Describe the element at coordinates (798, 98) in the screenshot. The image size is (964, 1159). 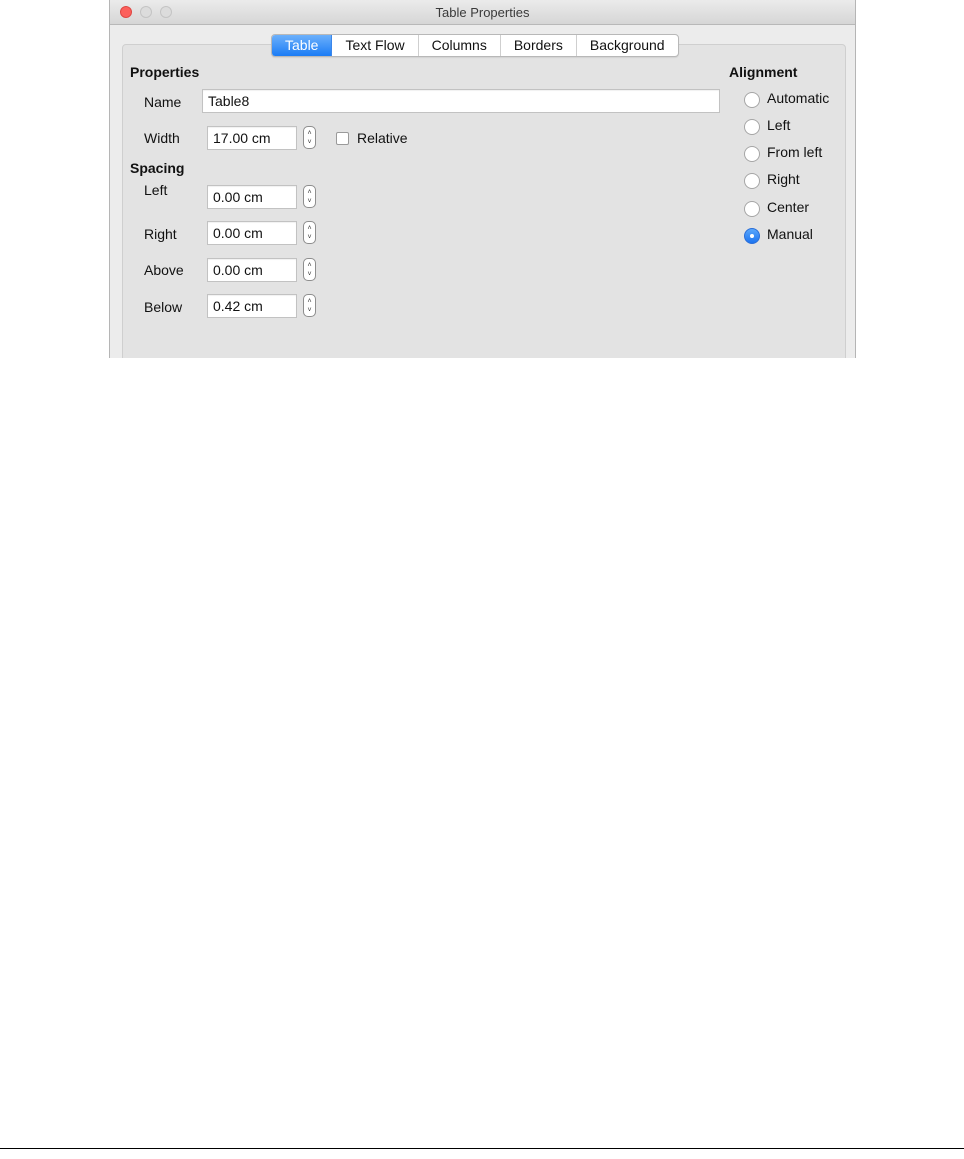
I see `alignment-automatic-label: Automatic` at that location.